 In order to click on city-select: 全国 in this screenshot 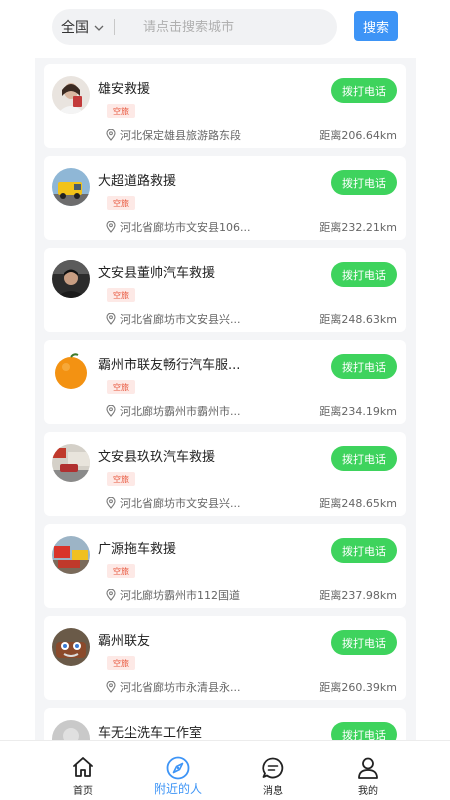, I will do `click(82, 27)`.